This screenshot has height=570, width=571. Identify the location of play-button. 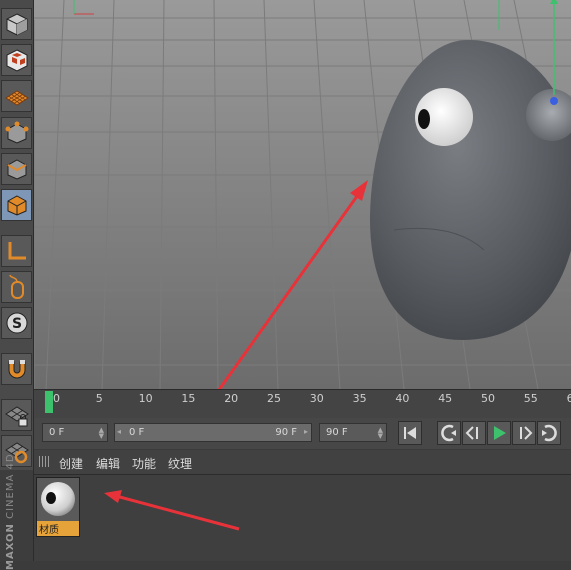
(499, 433).